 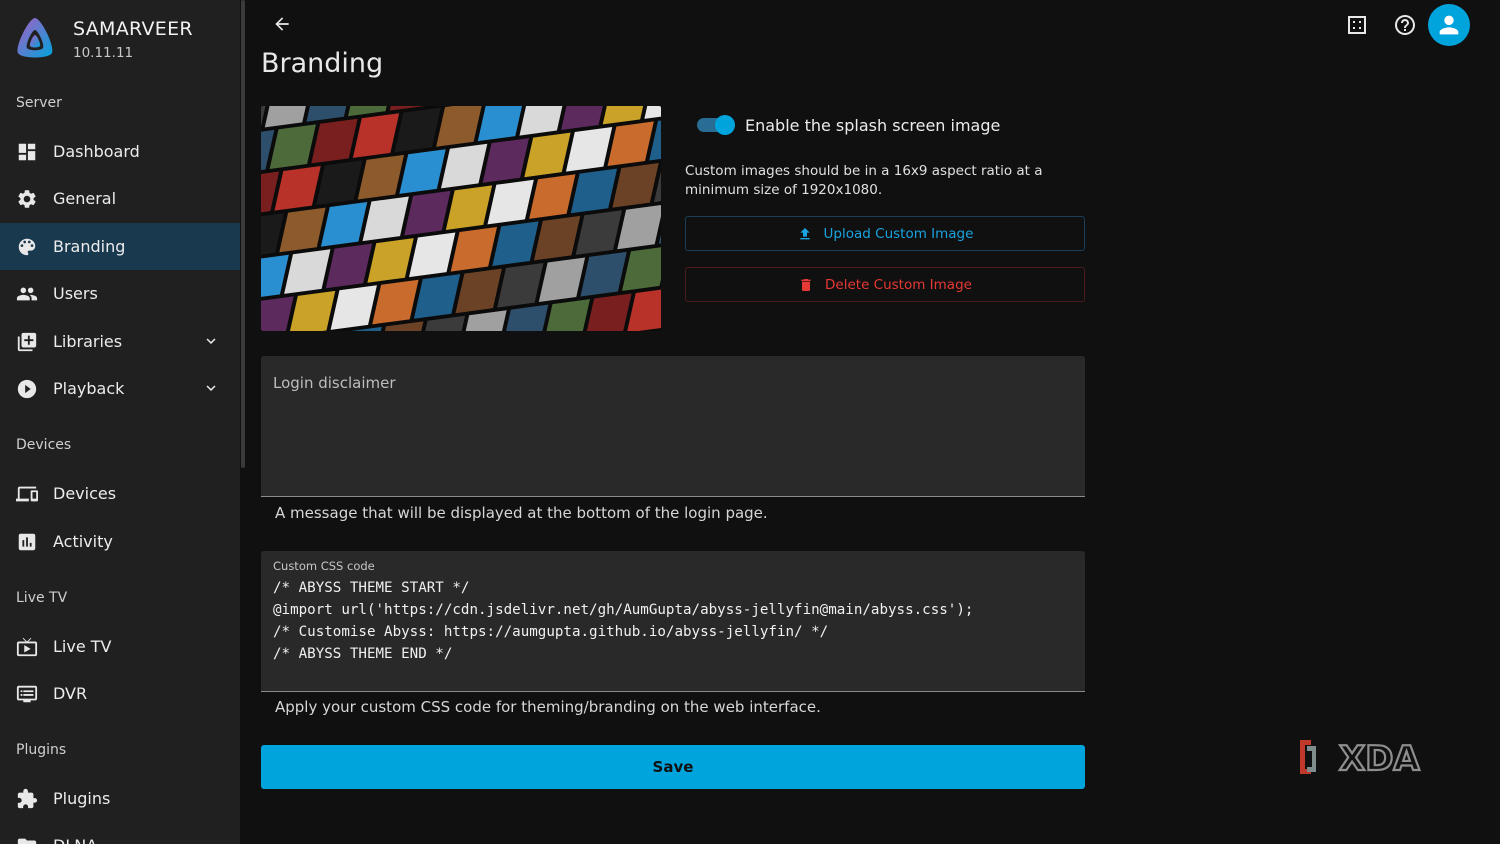 I want to click on xda-watermark-logo: XDA, so click(x=1361, y=759).